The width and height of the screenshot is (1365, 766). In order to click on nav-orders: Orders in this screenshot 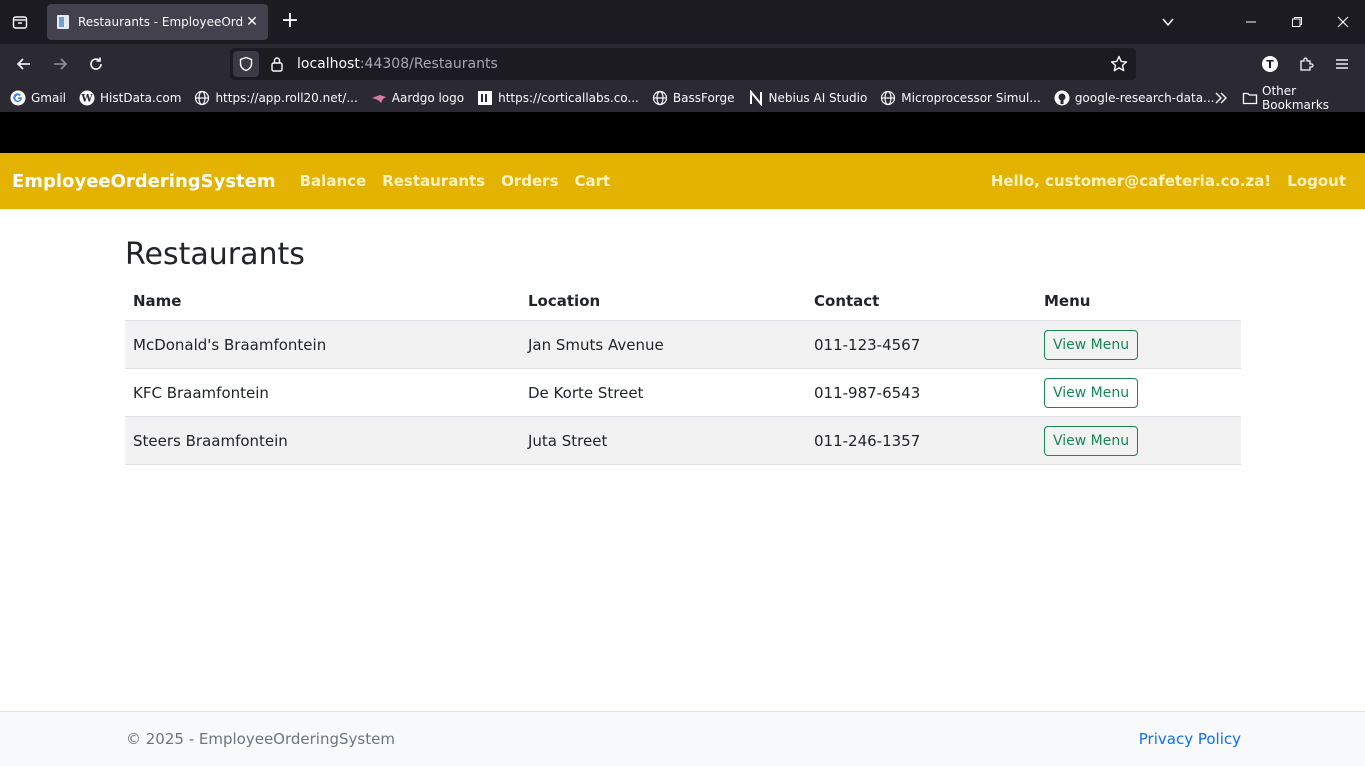, I will do `click(529, 181)`.